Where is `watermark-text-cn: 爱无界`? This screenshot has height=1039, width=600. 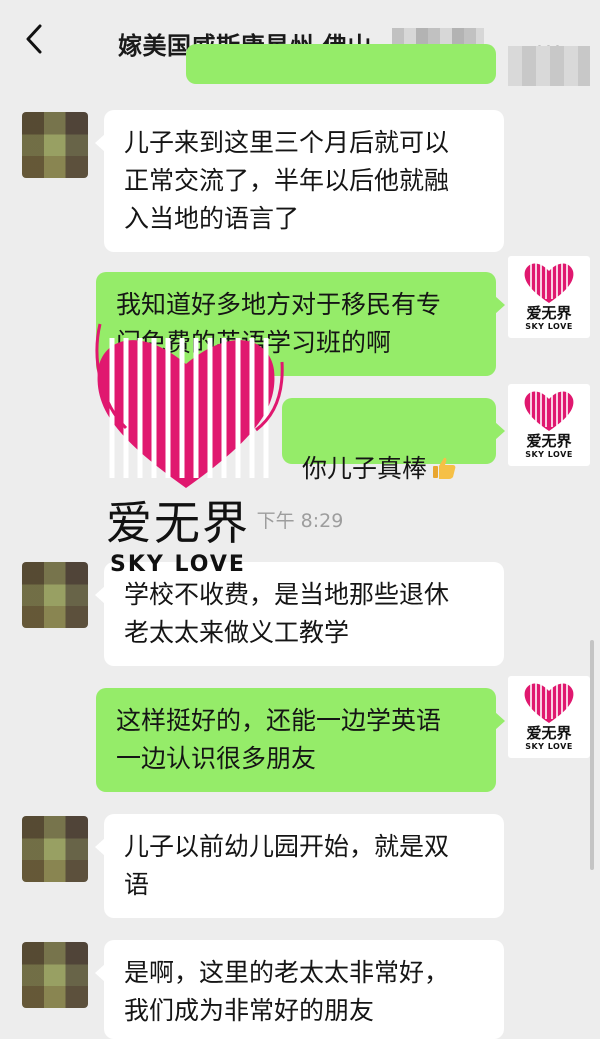 watermark-text-cn: 爱无界 is located at coordinates (178, 523).